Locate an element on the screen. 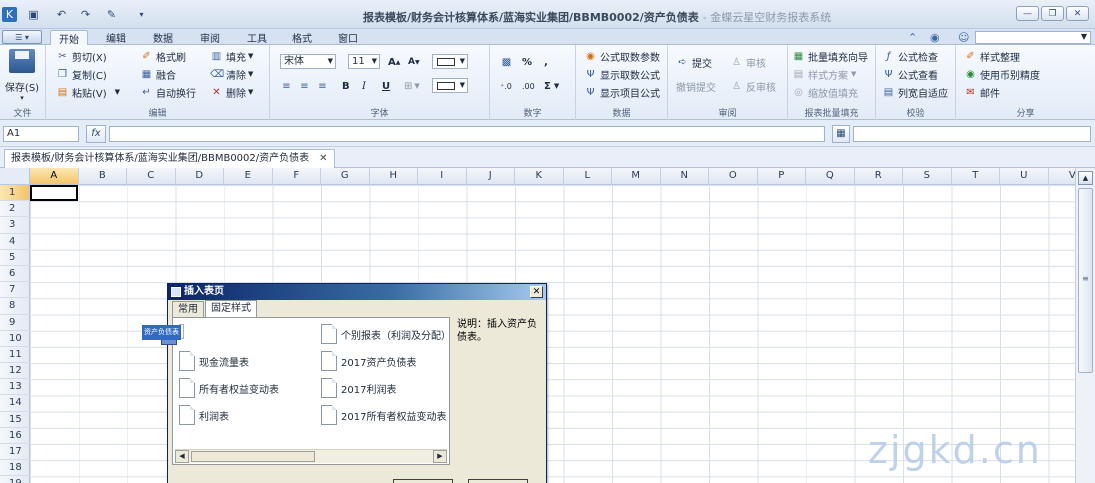  row-header: 12 is located at coordinates (15, 371).